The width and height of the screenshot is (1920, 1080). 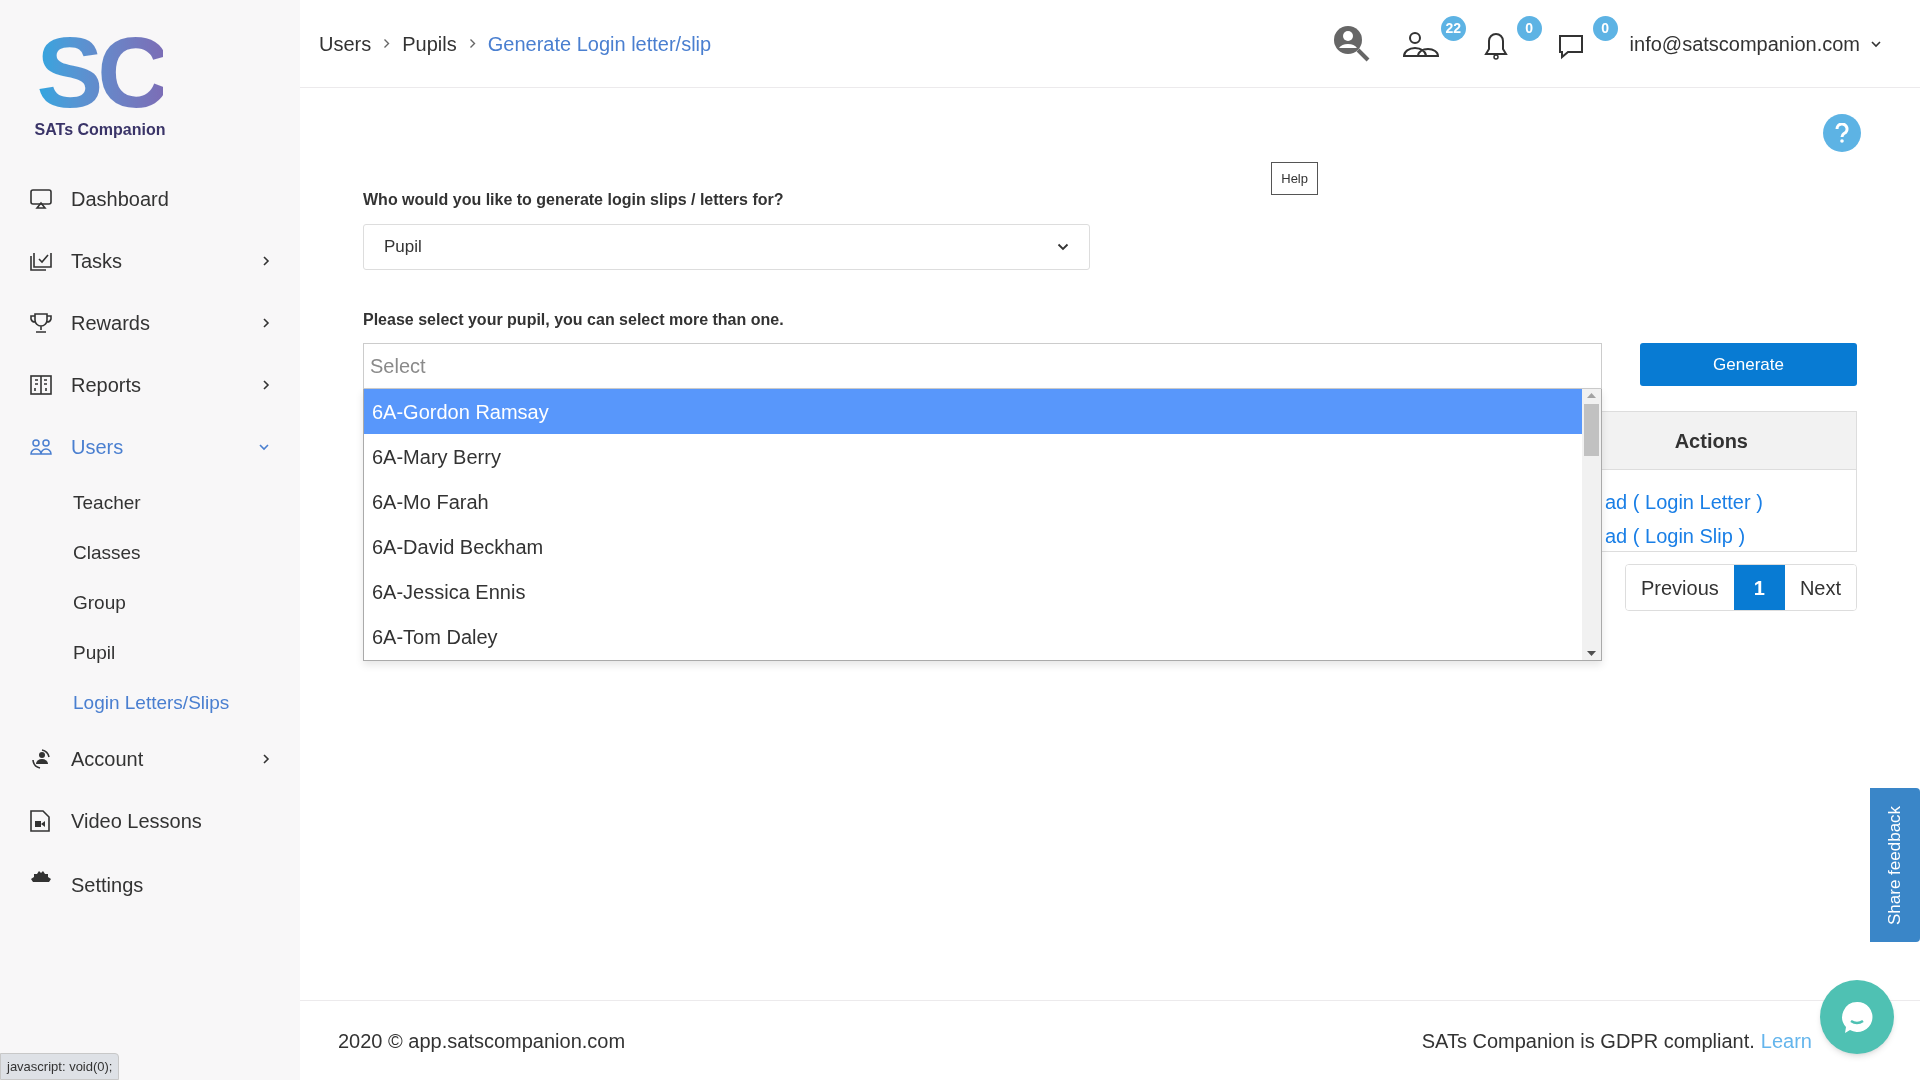 I want to click on dropdown-option: 6A-David Beckham, so click(x=973, y=546).